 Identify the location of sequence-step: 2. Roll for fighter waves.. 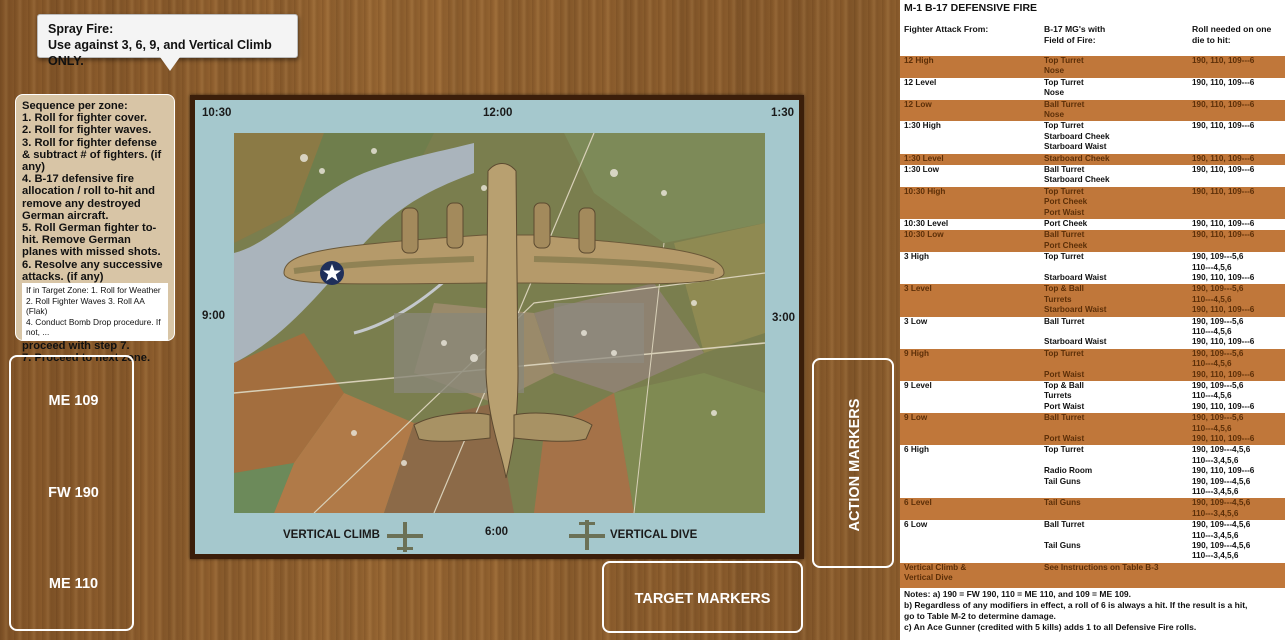
(87, 130).